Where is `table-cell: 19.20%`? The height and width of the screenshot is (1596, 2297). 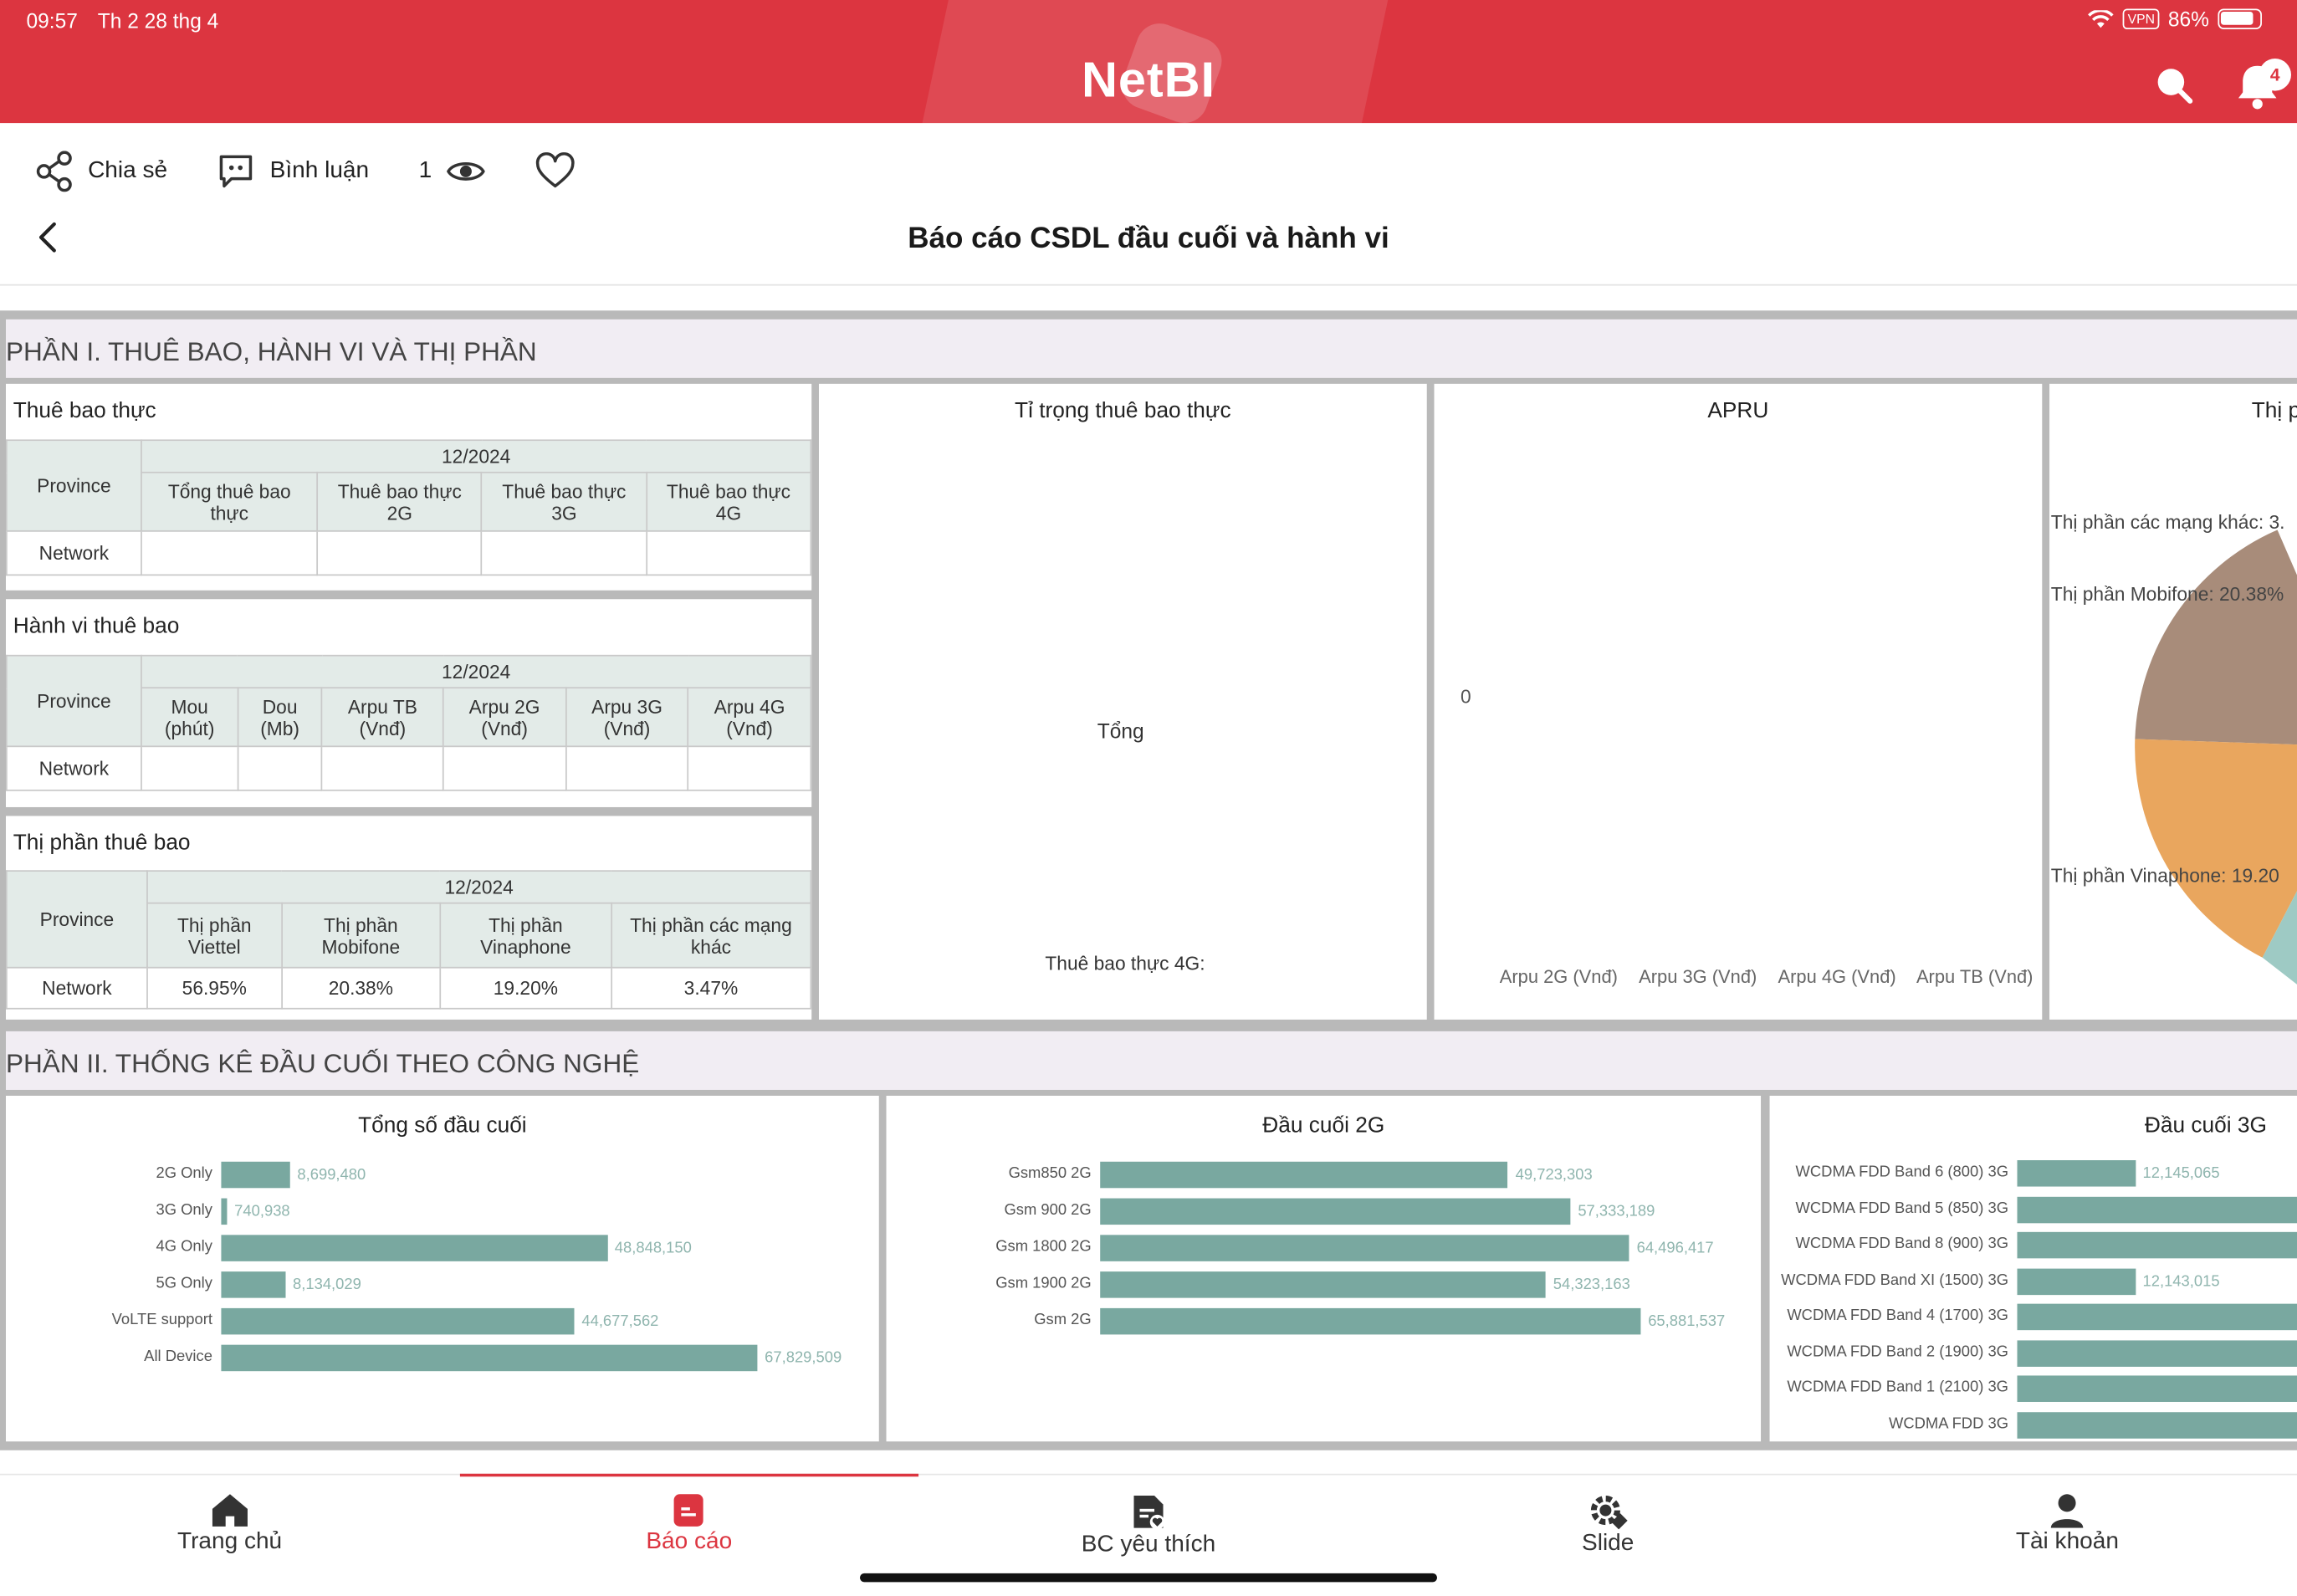
table-cell: 19.20% is located at coordinates (525, 988).